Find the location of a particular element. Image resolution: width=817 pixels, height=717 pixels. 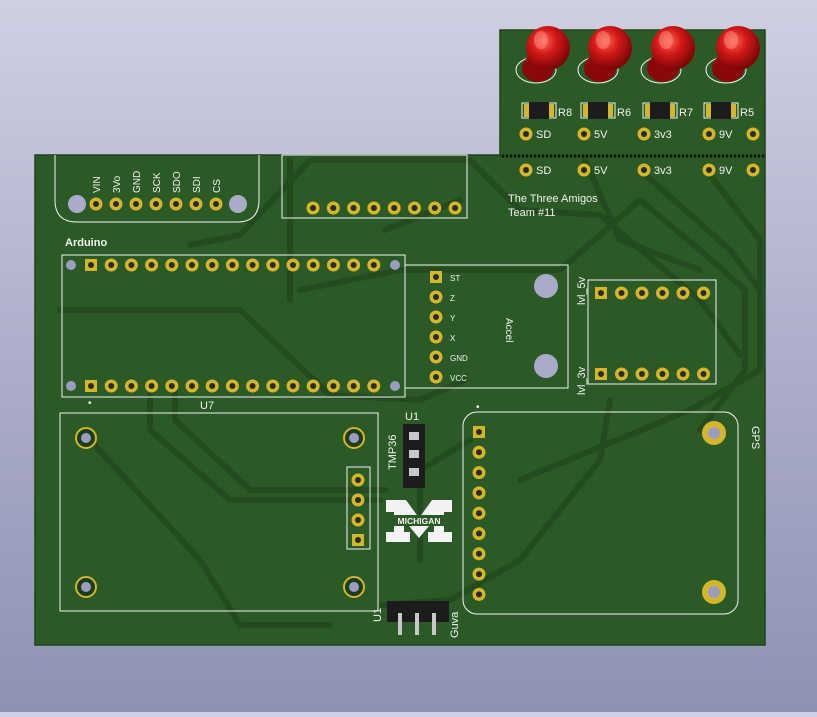

sensor-pin-label: VIN is located at coordinates (97, 184).